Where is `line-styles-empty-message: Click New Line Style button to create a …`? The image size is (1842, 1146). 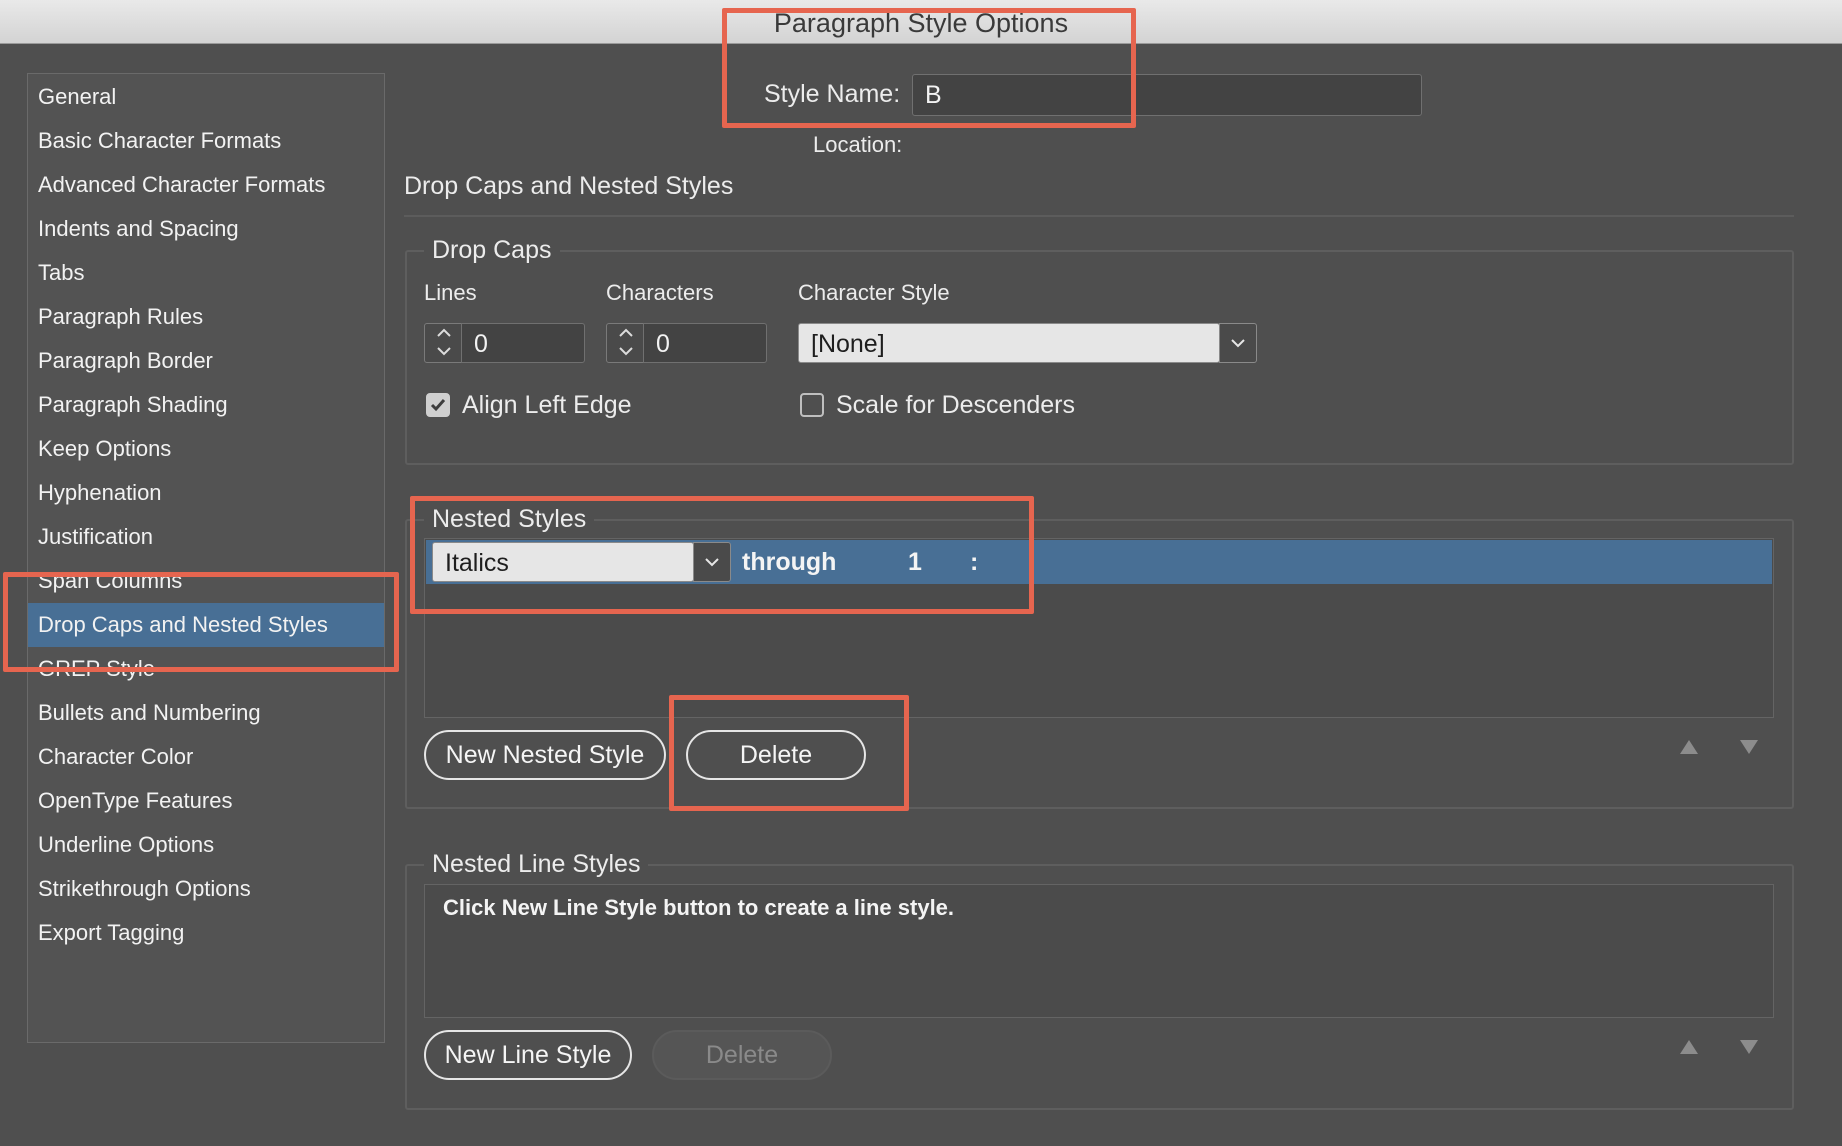
line-styles-empty-message: Click New Line Style button to create a … is located at coordinates (699, 907).